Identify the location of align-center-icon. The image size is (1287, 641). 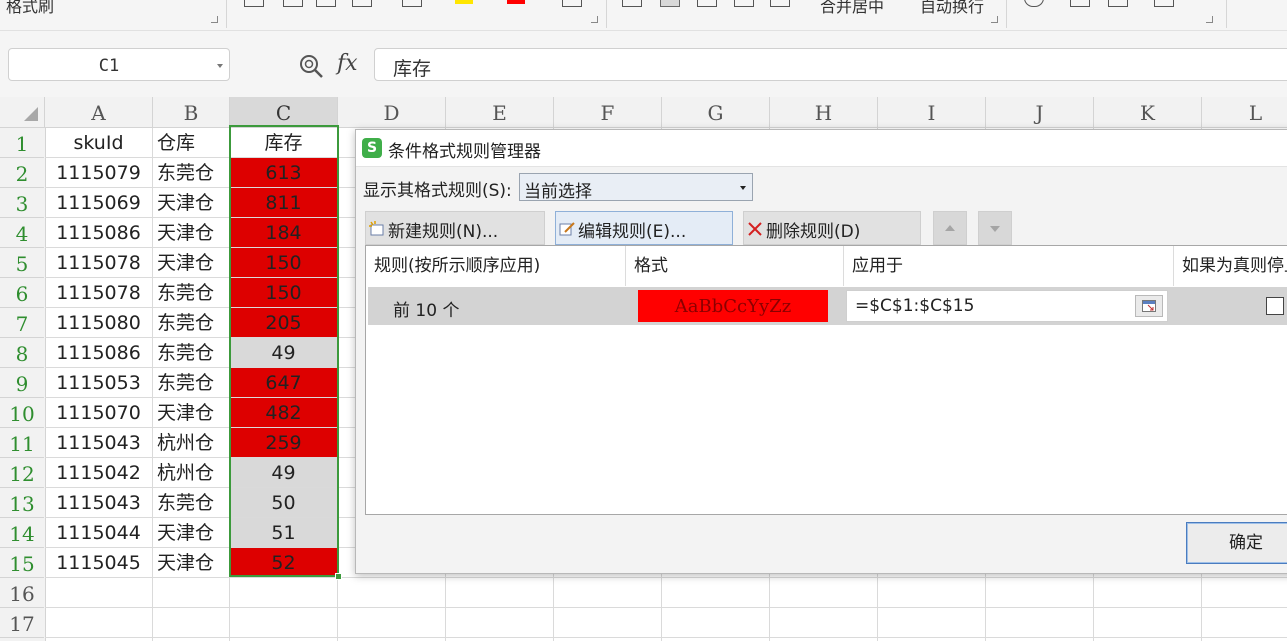
(780, 3).